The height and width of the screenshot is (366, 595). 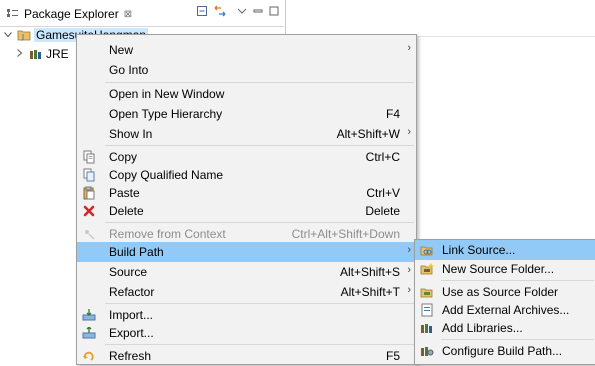 What do you see at coordinates (57, 54) in the screenshot?
I see `jre-label: JRE` at bounding box center [57, 54].